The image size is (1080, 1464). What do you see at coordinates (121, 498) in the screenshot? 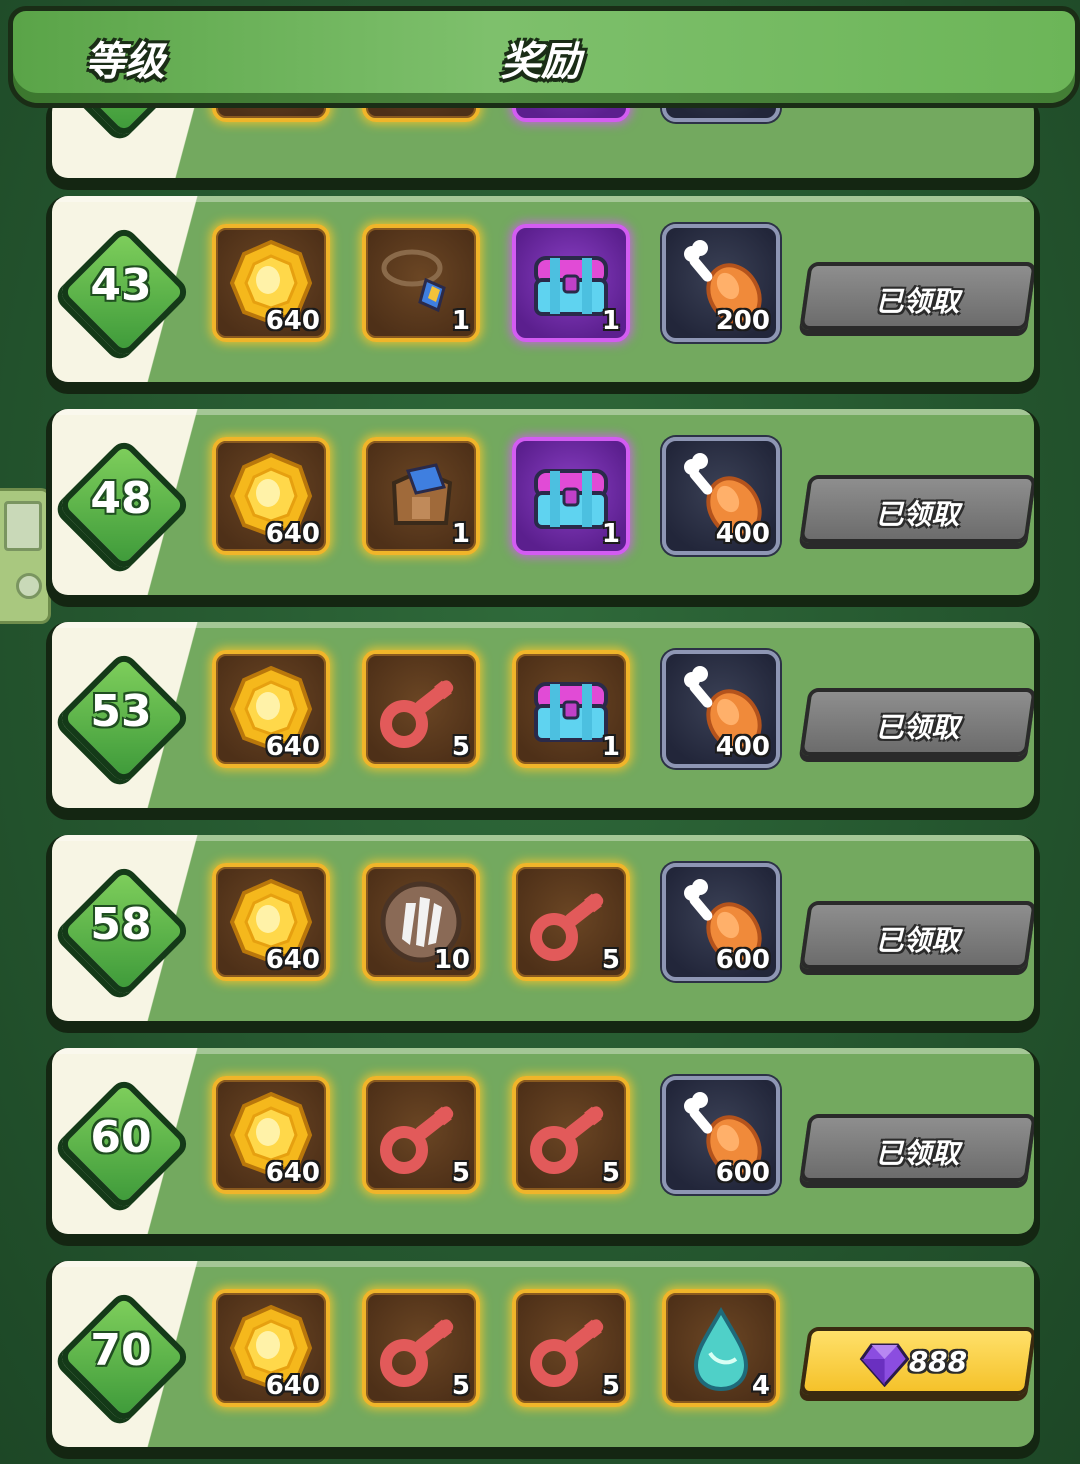
I see `level-number: 48` at bounding box center [121, 498].